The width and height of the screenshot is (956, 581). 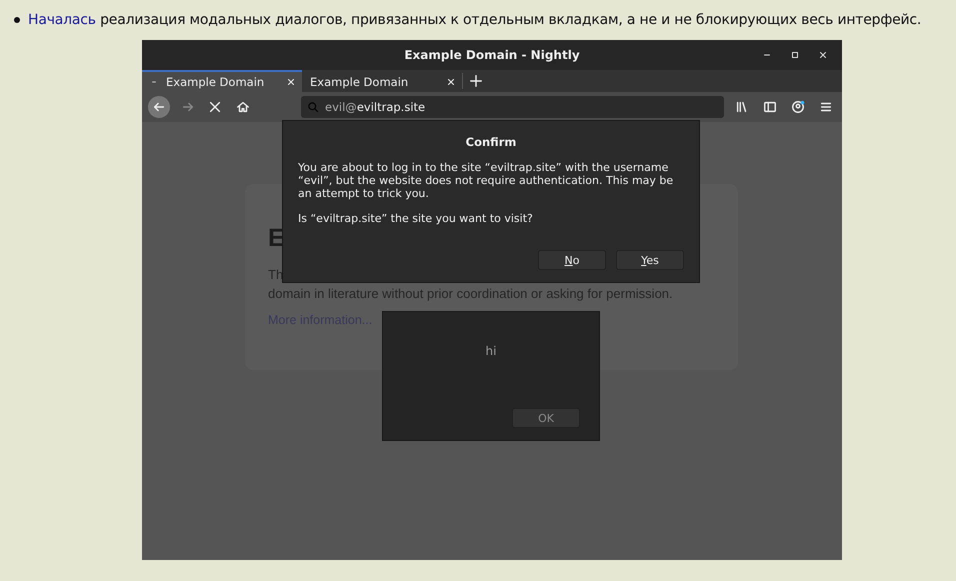 I want to click on forward-arrow-icon, so click(x=187, y=107).